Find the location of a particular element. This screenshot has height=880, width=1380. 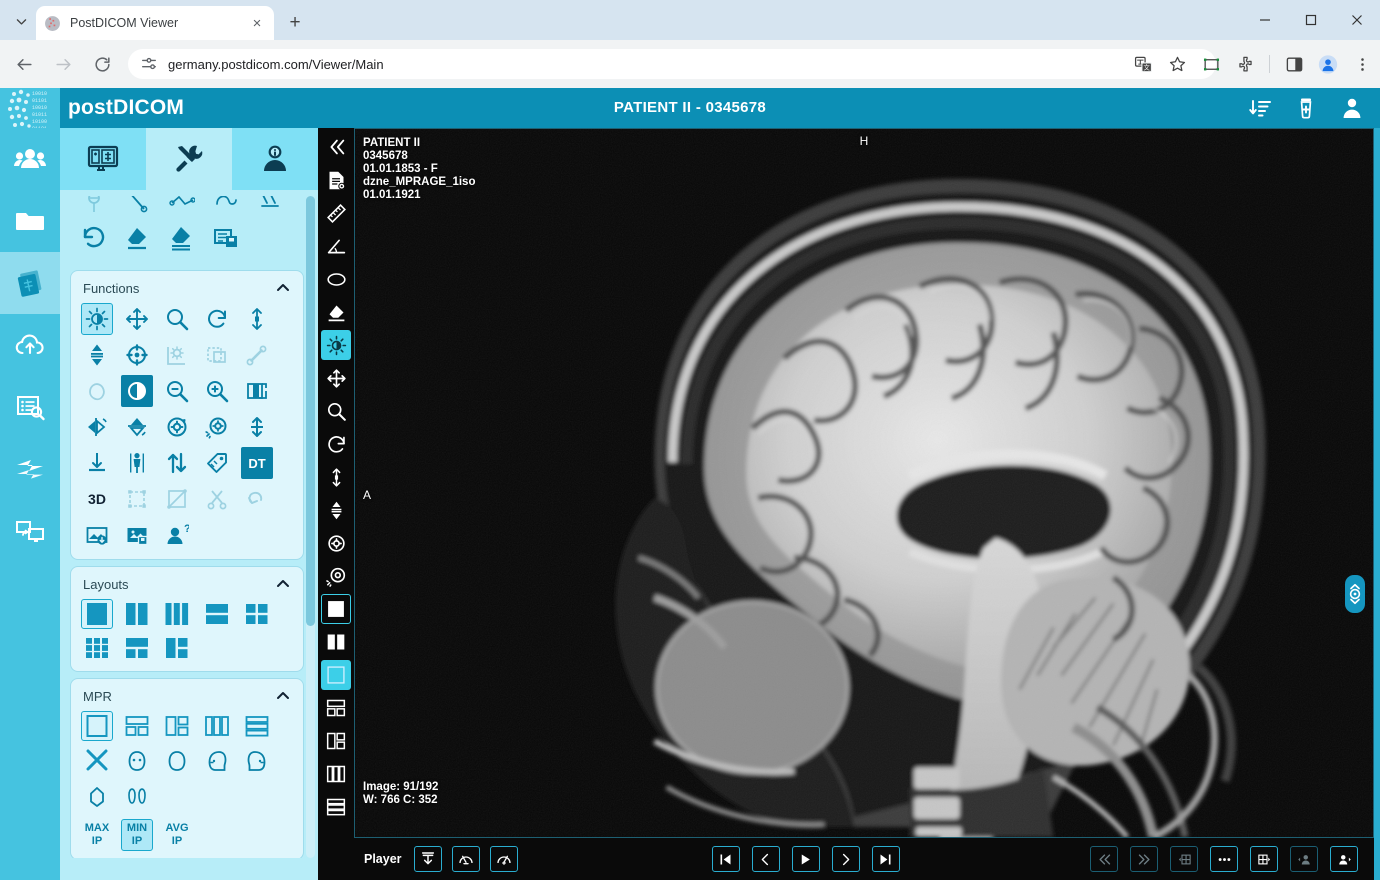

scissors-button is located at coordinates (217, 499).